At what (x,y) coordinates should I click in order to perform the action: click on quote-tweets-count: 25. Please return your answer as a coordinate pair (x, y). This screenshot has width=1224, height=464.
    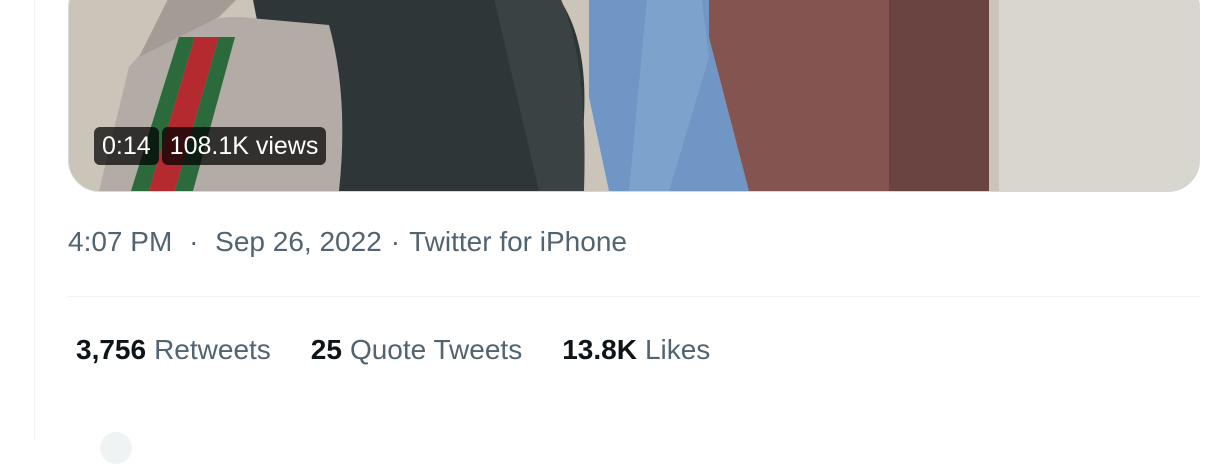
    Looking at the image, I should click on (326, 349).